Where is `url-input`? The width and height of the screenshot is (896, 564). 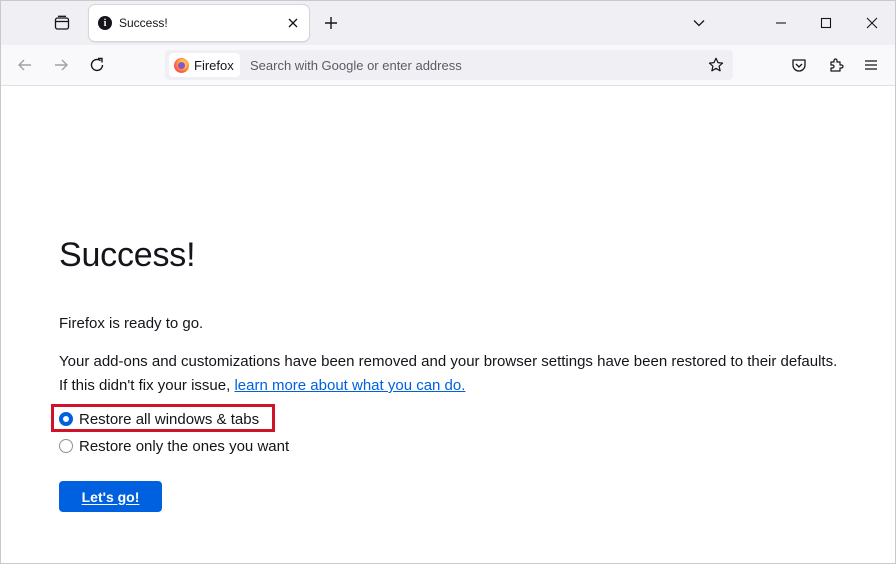 url-input is located at coordinates (460, 65).